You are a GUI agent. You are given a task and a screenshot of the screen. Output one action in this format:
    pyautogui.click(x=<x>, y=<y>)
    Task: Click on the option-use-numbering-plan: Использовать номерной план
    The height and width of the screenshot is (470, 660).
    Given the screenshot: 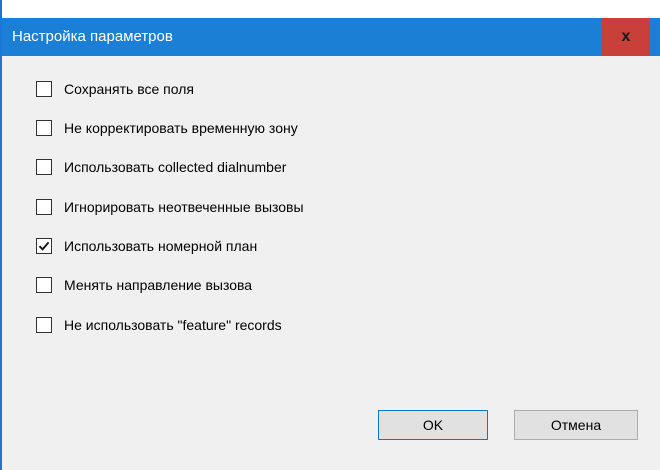 What is the action you would take?
    pyautogui.click(x=146, y=246)
    